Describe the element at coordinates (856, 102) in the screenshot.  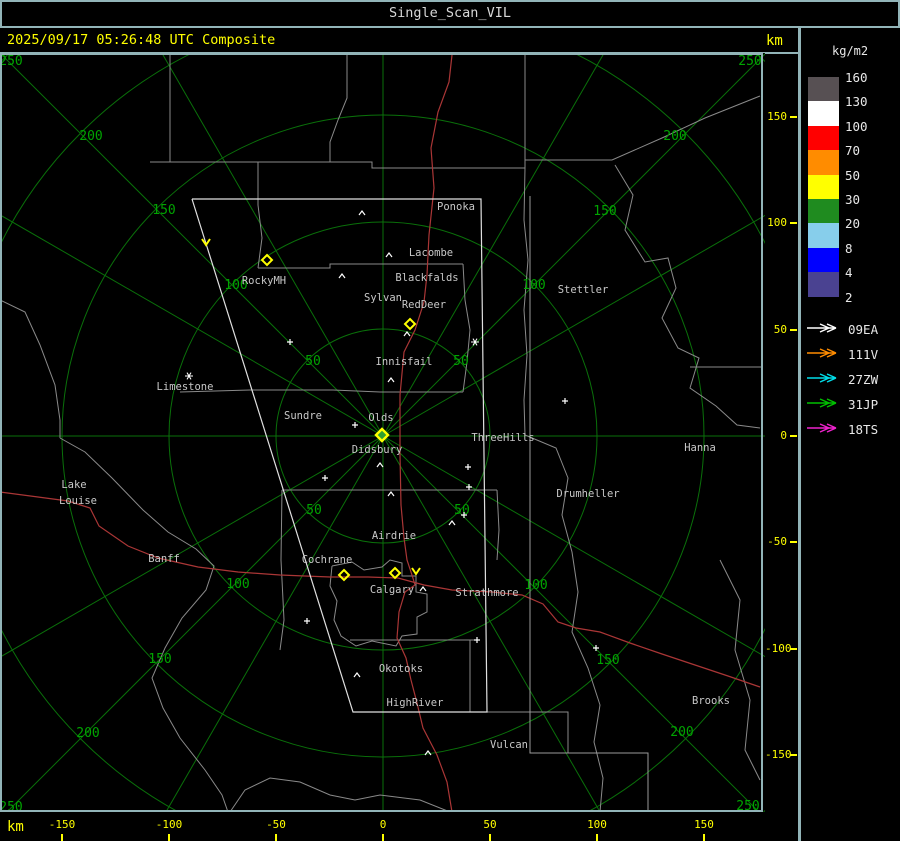
I see `scale-value-label: 130` at that location.